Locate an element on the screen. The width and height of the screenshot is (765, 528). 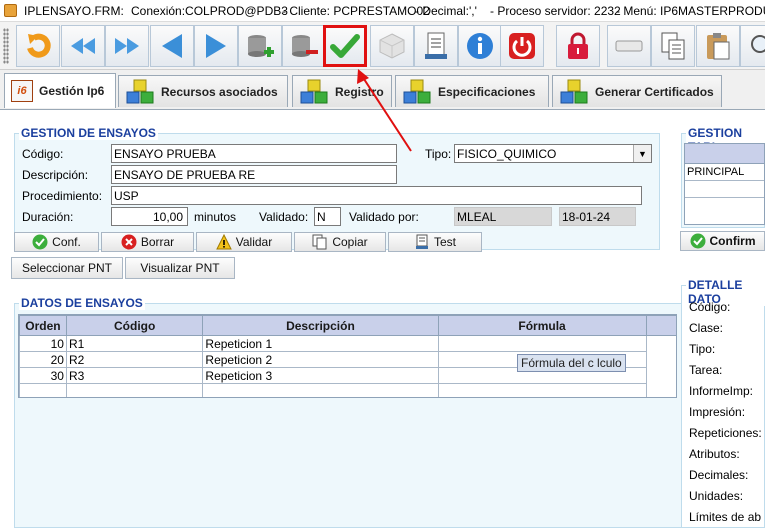
detalle-informeimp-label: InformeImp: is located at coordinates (721, 391).